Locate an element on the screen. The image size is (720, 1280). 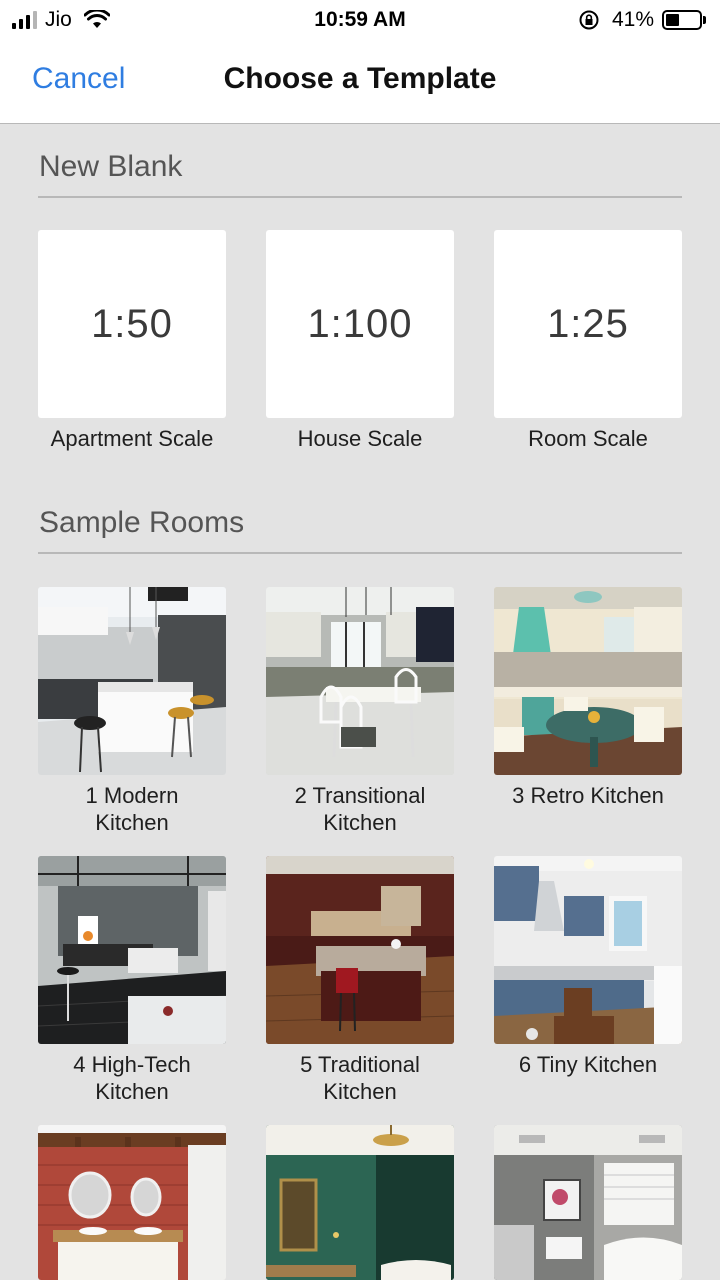
room-label: 3 Retro Kitchen is located at coordinates (588, 795).